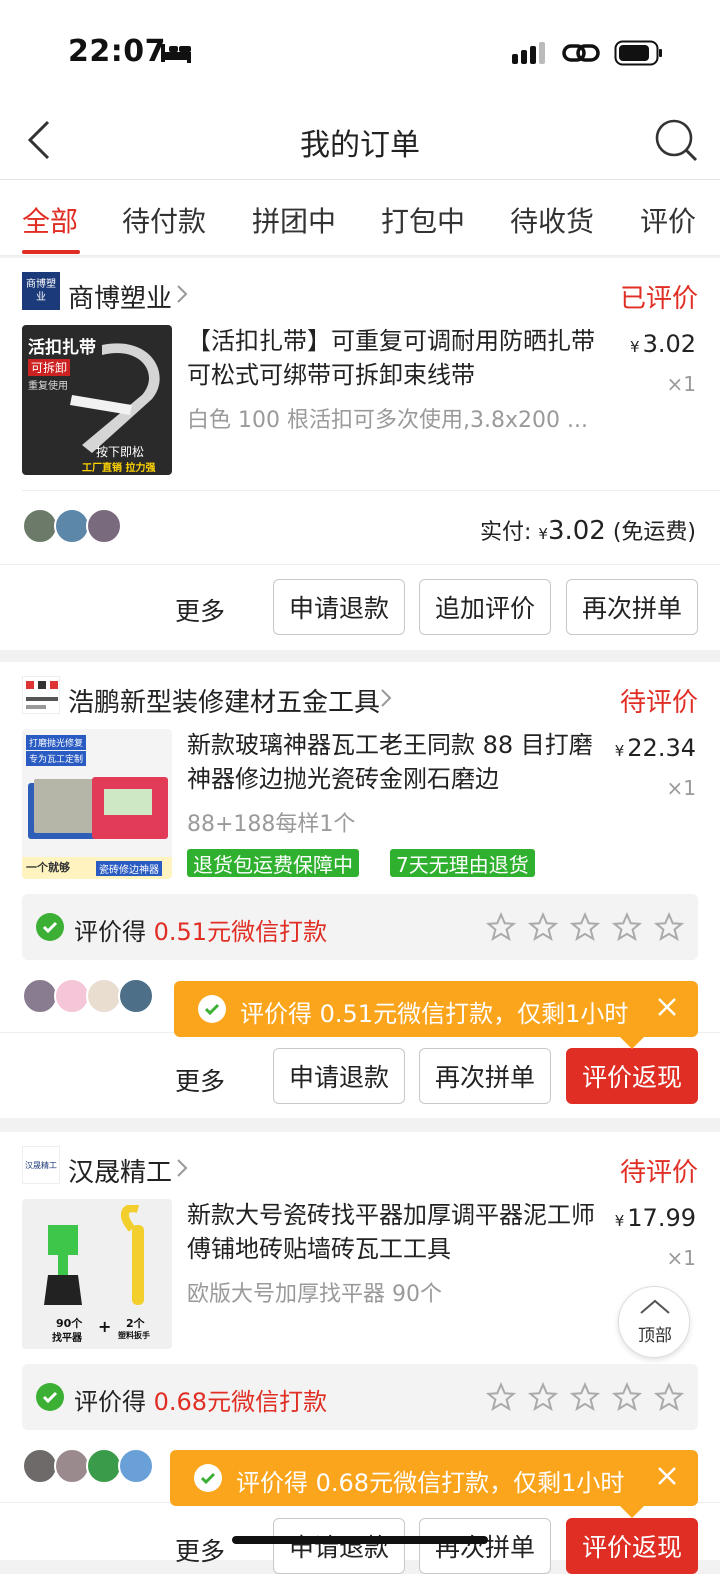 Image resolution: width=720 pixels, height=1574 pixels. What do you see at coordinates (294, 220) in the screenshot?
I see `tab-group-buy: 拼团中` at bounding box center [294, 220].